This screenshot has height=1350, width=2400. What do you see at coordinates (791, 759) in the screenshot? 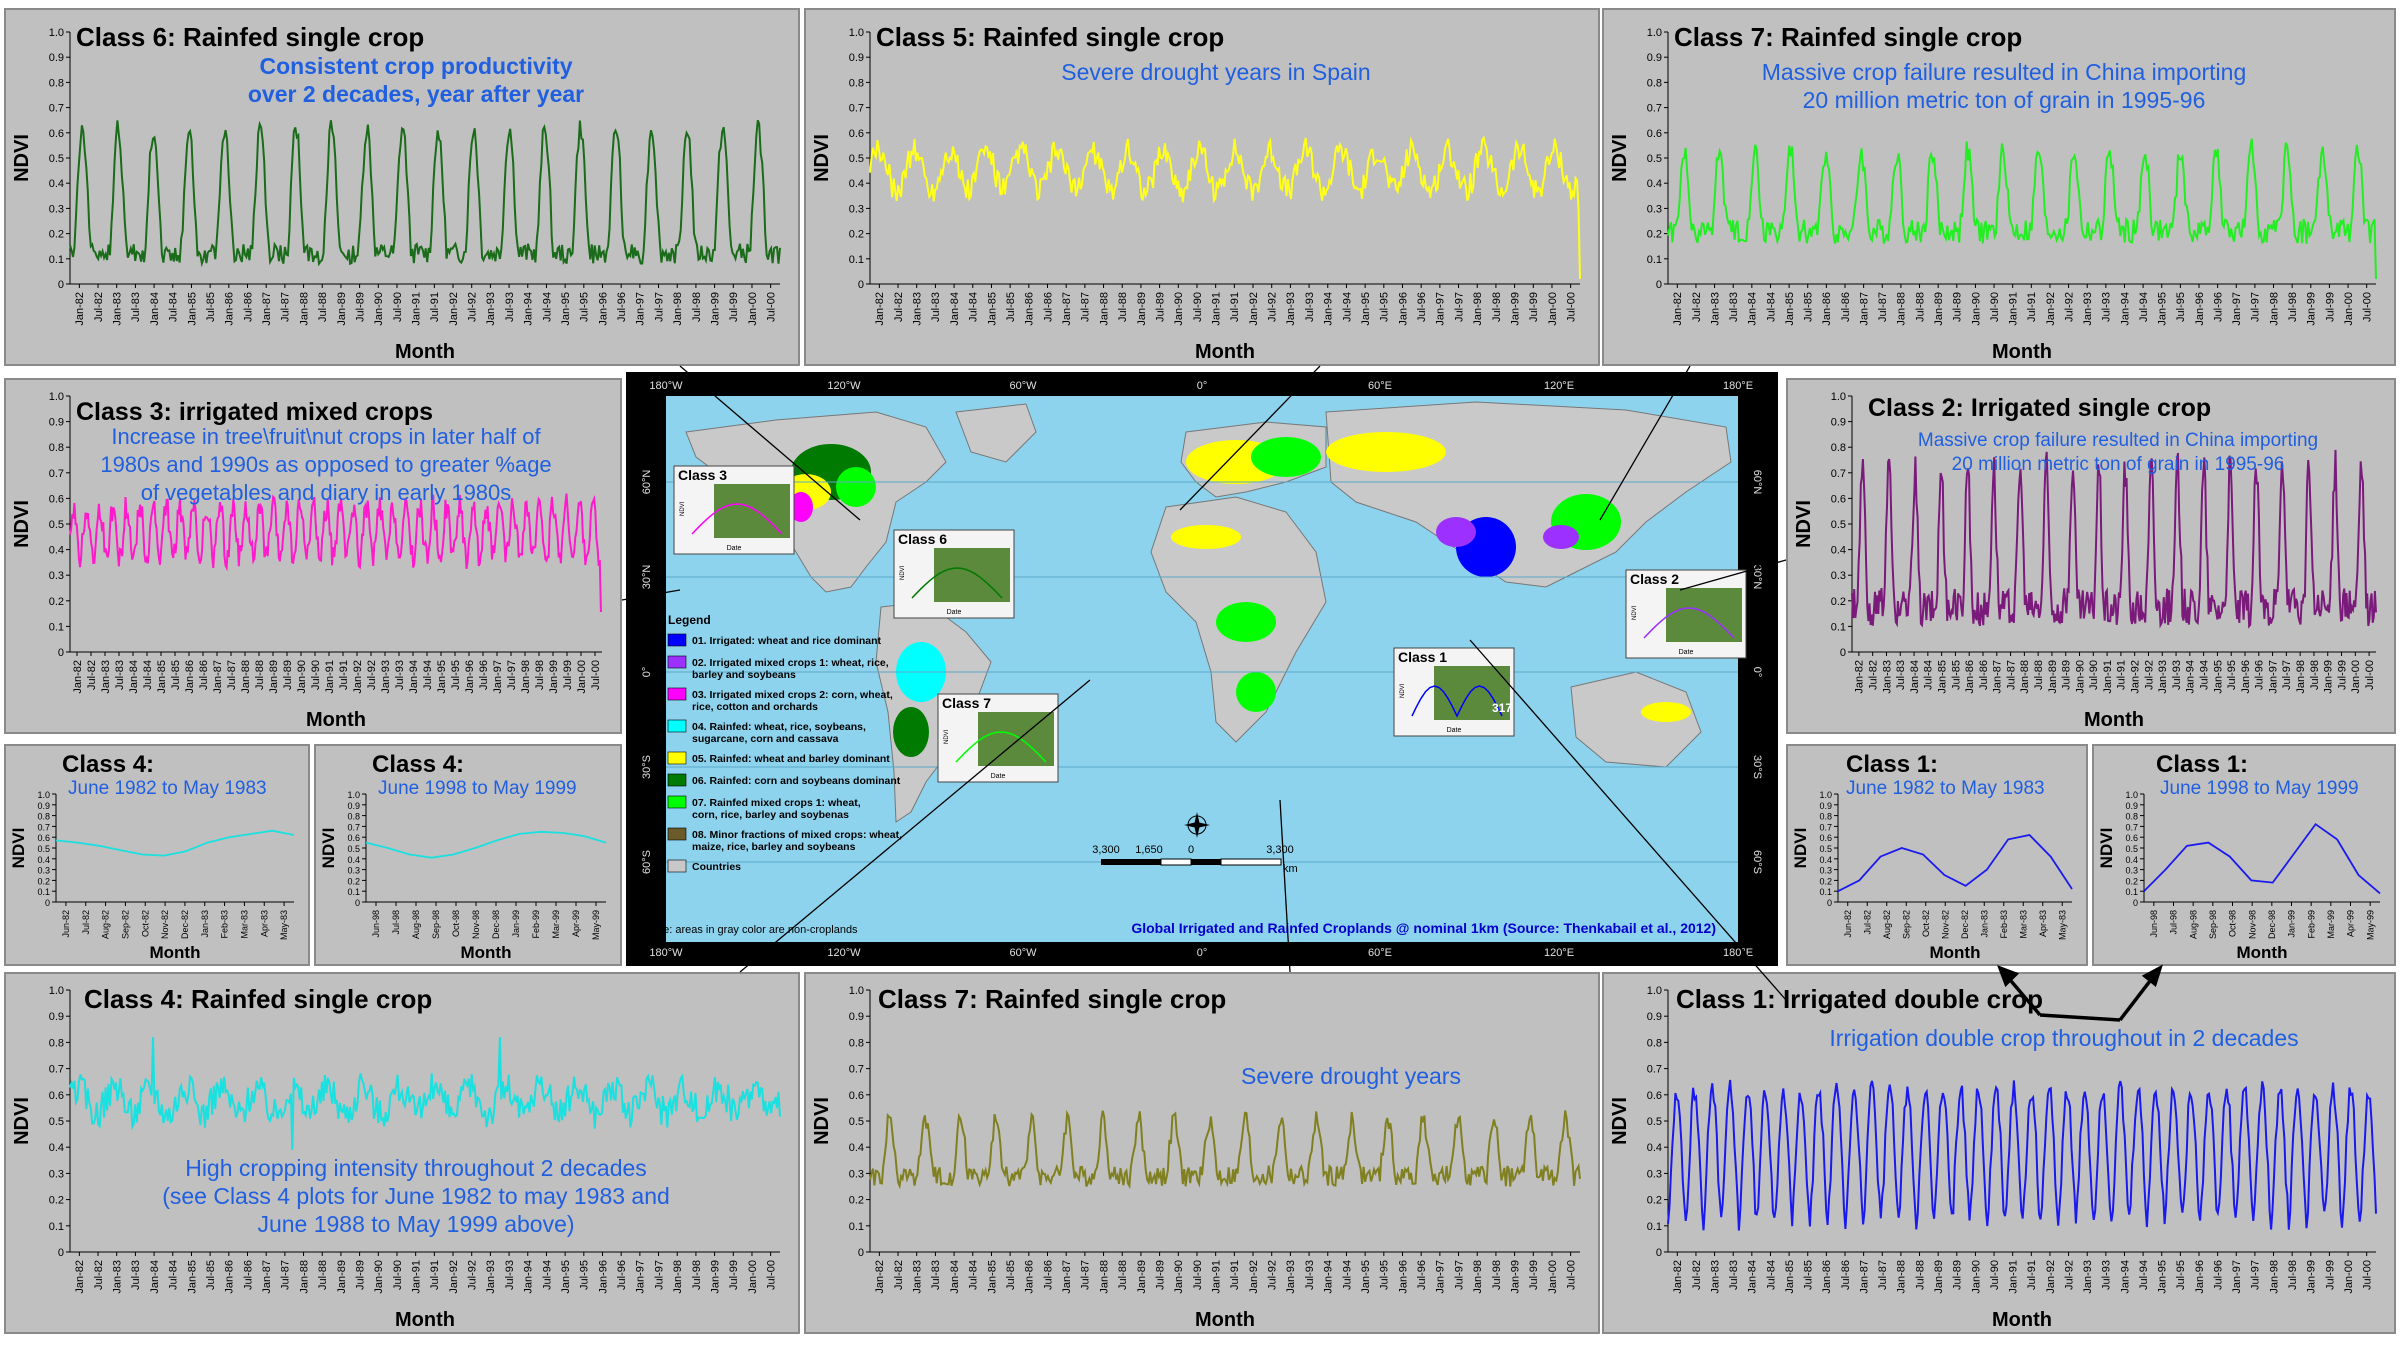
I see `legend-label: 05. Rainfed: wheat and barley dominant` at bounding box center [791, 759].